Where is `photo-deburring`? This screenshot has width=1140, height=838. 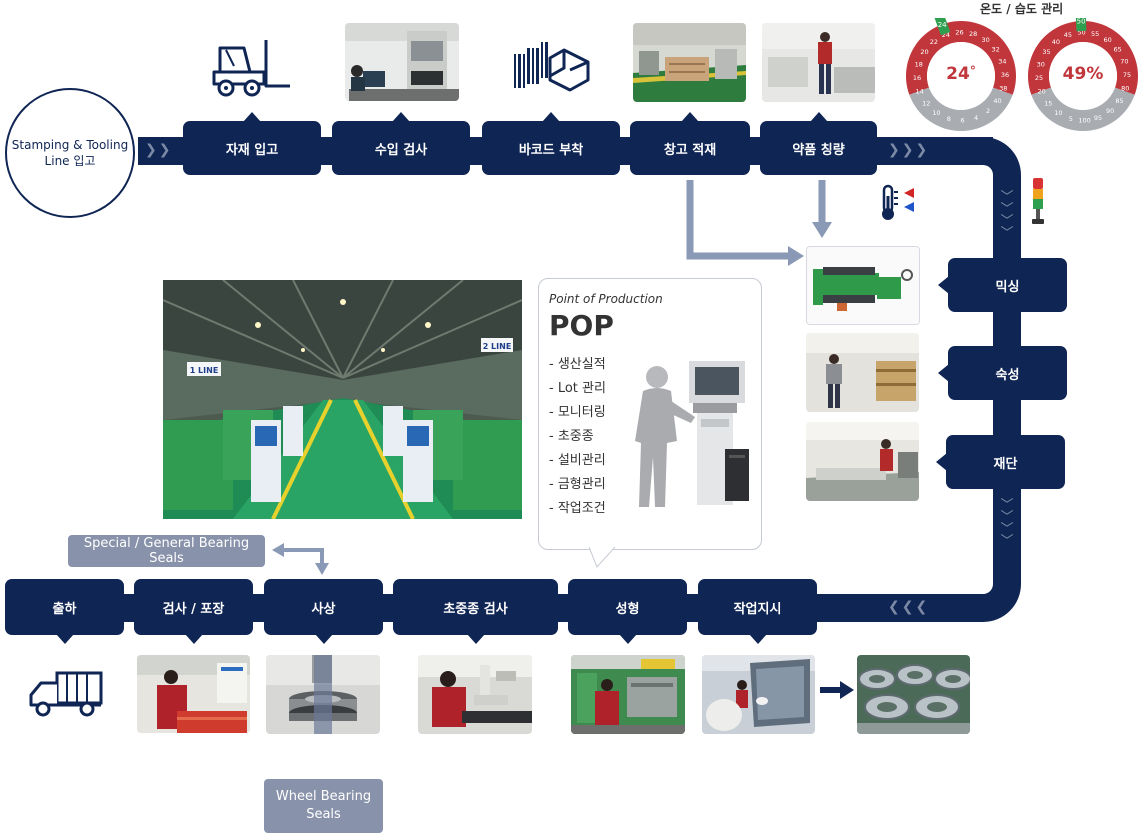
photo-deburring is located at coordinates (323, 694).